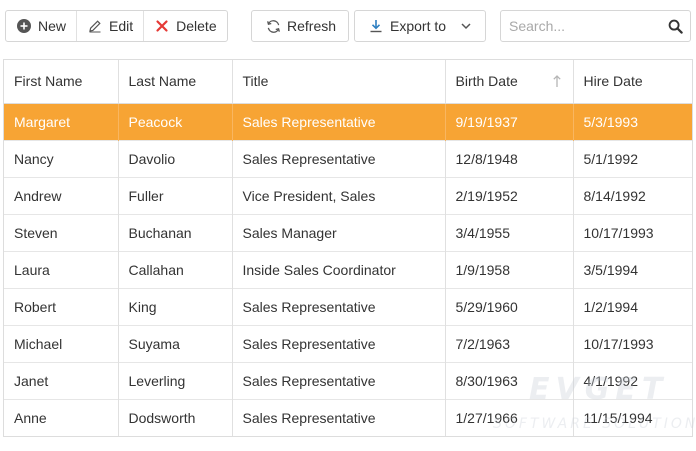 The image size is (696, 451). Describe the element at coordinates (509, 269) in the screenshot. I see `cell-birth-date: 1/9/1958` at that location.